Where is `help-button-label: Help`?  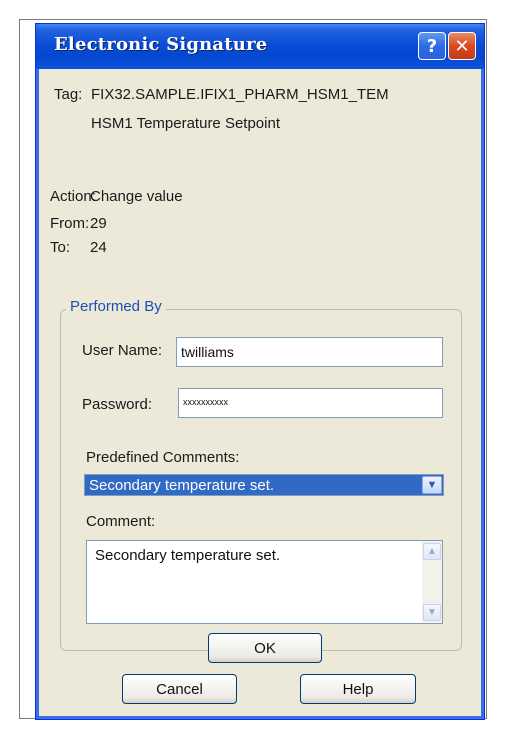 help-button-label: Help is located at coordinates (358, 689).